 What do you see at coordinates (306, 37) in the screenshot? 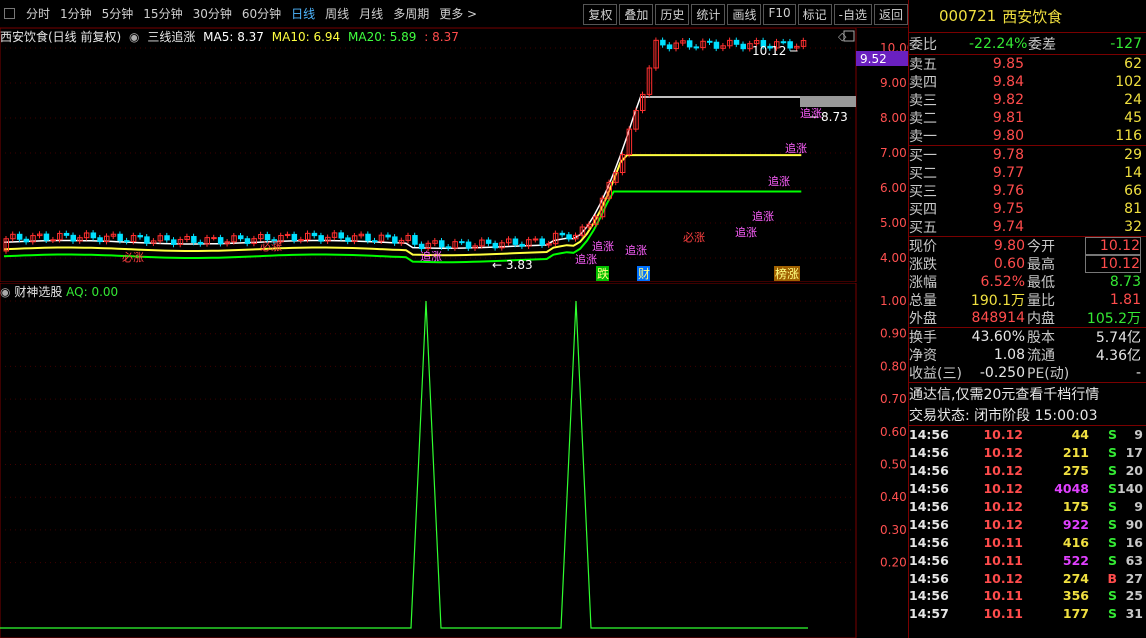
I see `ma10-value: MA10: 6.94` at bounding box center [306, 37].